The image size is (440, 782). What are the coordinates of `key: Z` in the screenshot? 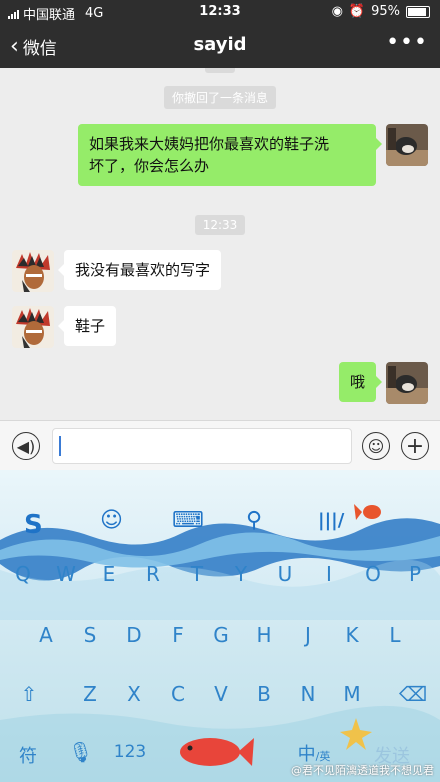 It's located at (90, 694).